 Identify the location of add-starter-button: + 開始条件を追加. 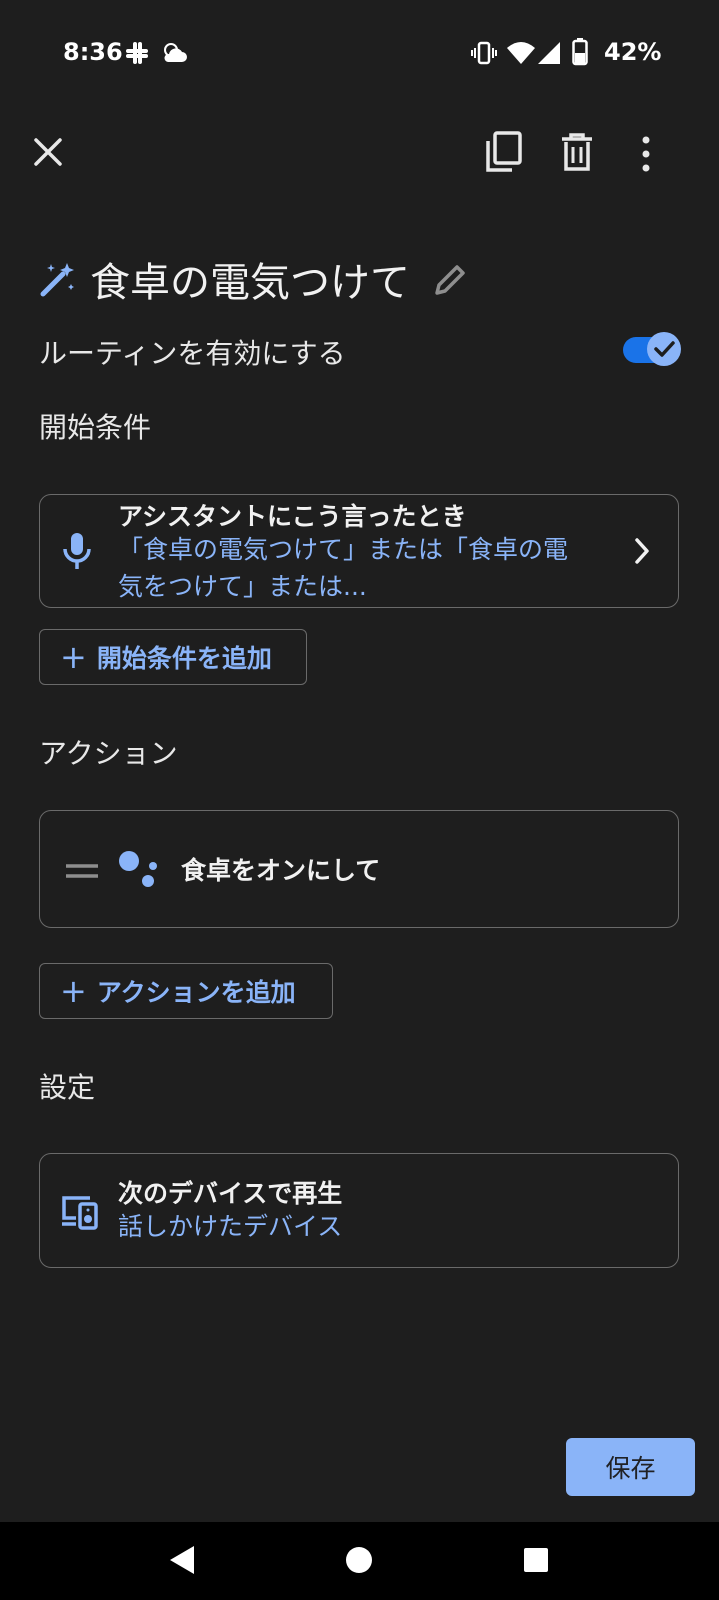
(173, 657).